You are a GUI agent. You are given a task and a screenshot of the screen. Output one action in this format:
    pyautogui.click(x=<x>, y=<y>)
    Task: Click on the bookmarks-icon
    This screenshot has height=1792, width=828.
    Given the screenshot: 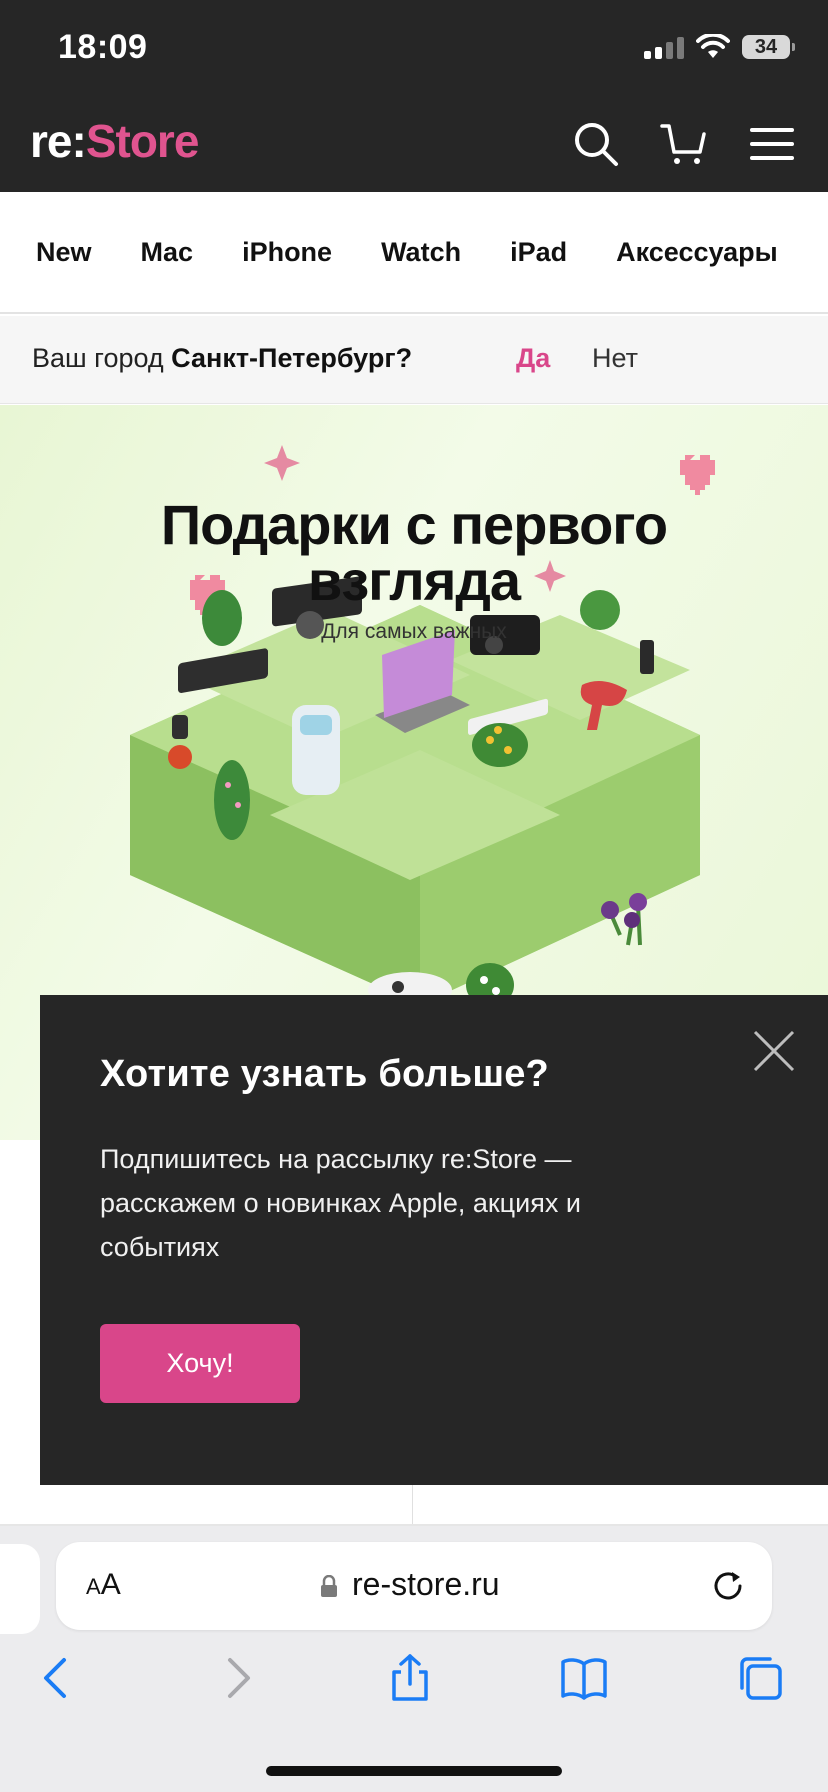 What is the action you would take?
    pyautogui.click(x=584, y=1678)
    